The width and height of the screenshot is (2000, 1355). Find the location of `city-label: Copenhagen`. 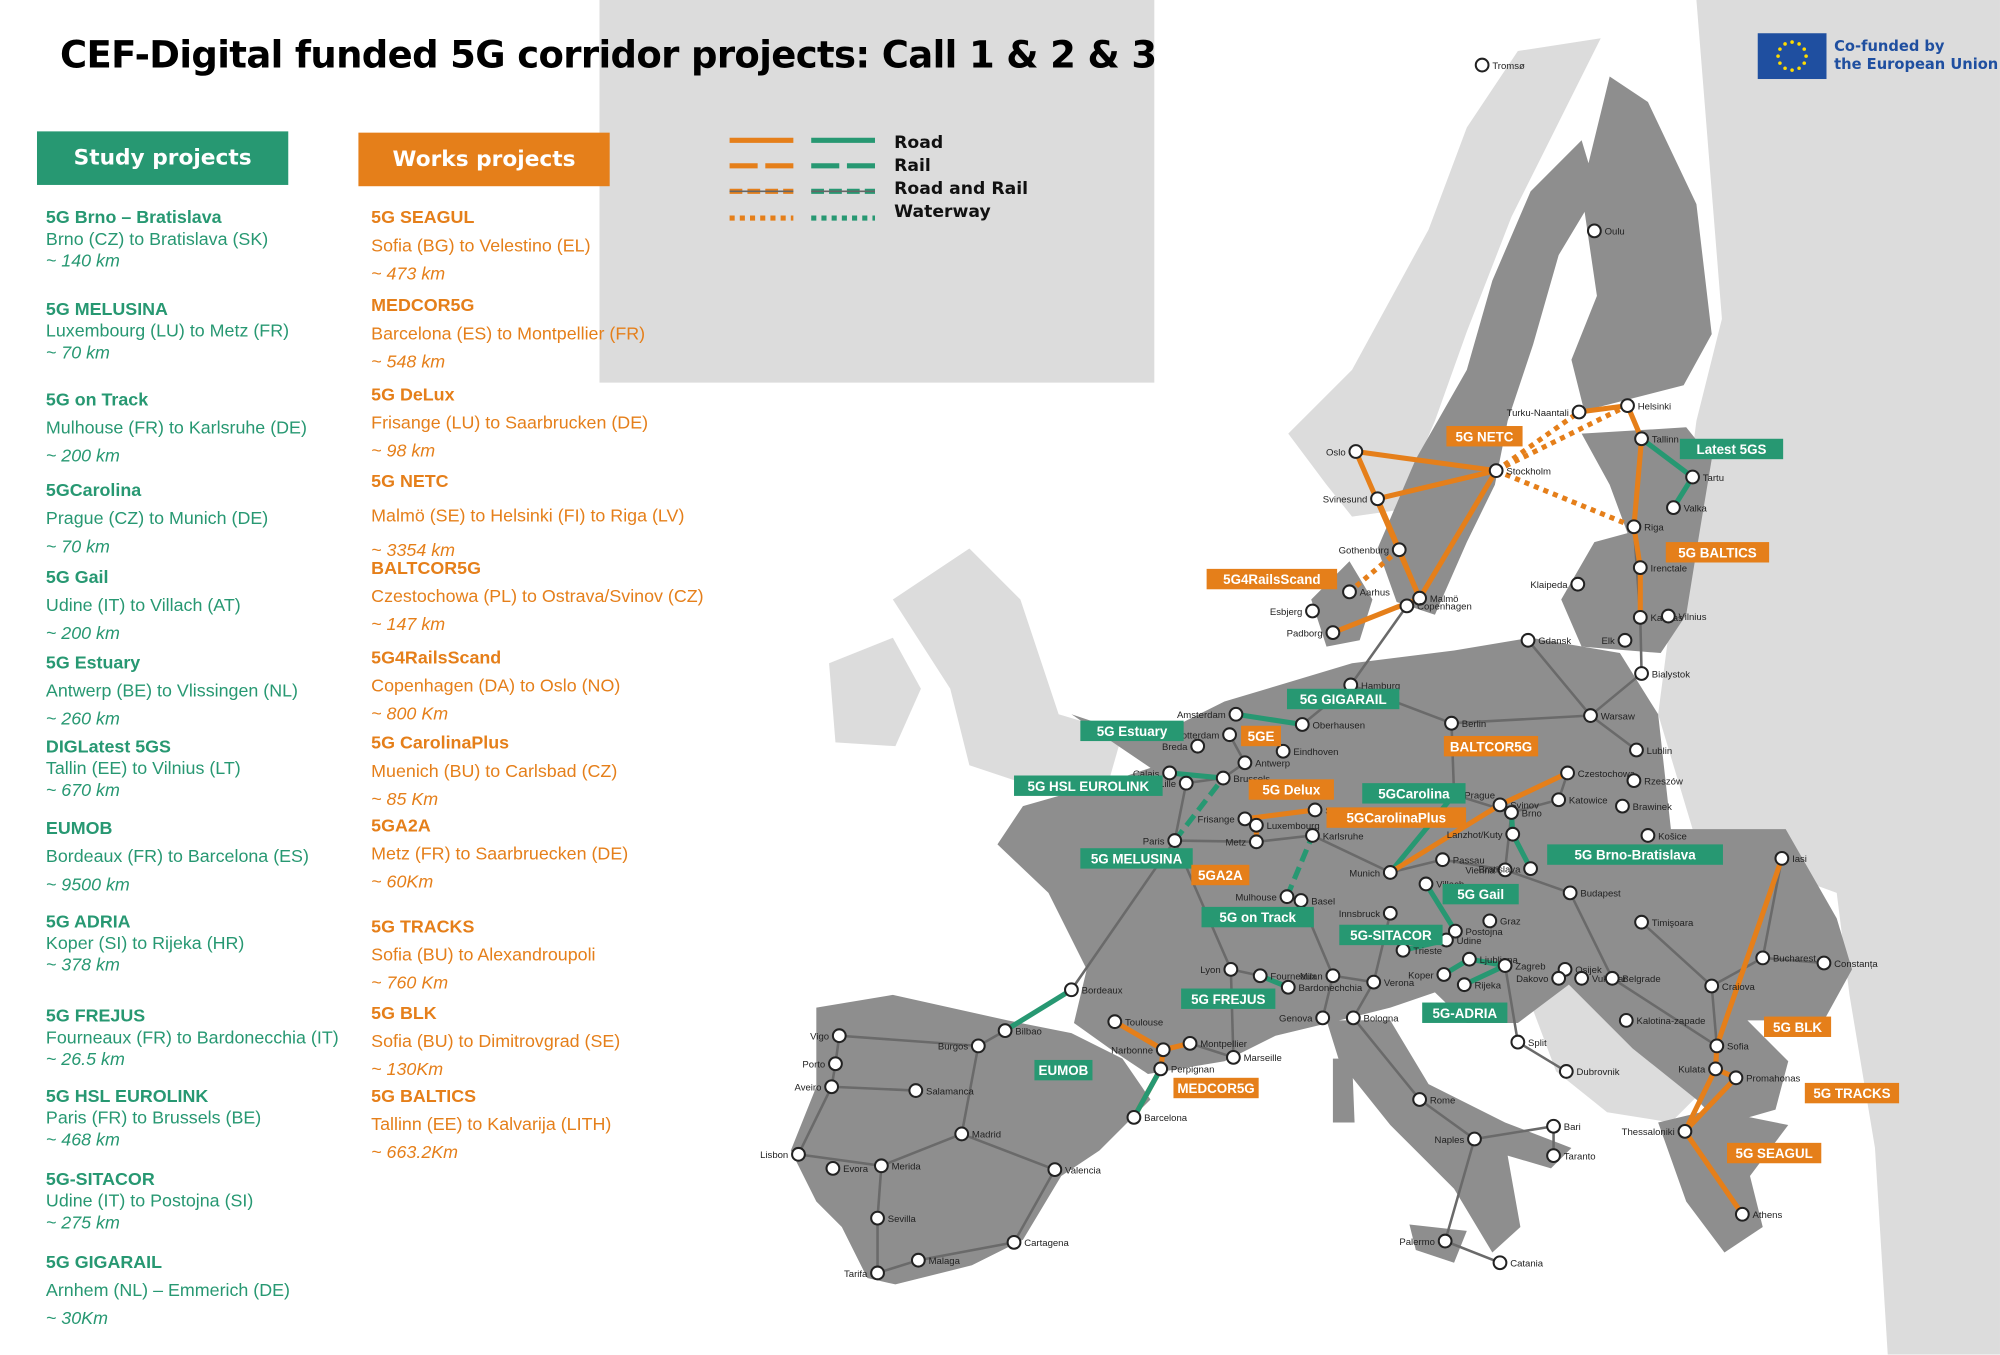

city-label: Copenhagen is located at coordinates (1444, 607).